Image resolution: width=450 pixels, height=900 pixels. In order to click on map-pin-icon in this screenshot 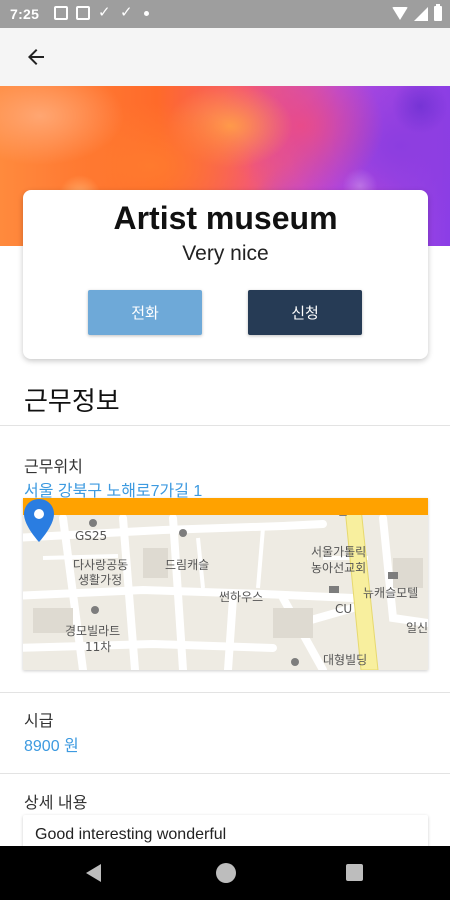, I will do `click(39, 520)`.